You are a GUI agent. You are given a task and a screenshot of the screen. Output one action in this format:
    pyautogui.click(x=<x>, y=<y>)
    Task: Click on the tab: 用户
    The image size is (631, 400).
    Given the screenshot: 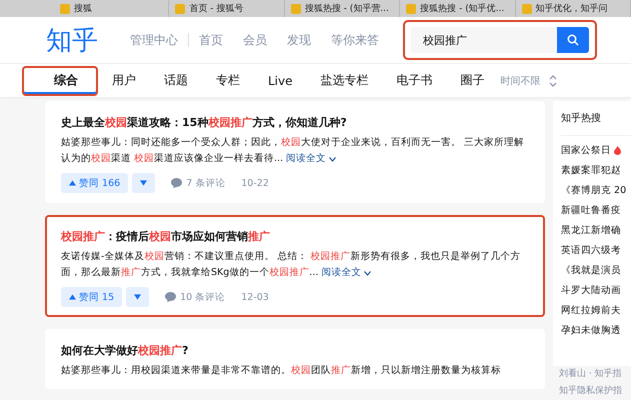 What is the action you would take?
    pyautogui.click(x=124, y=81)
    